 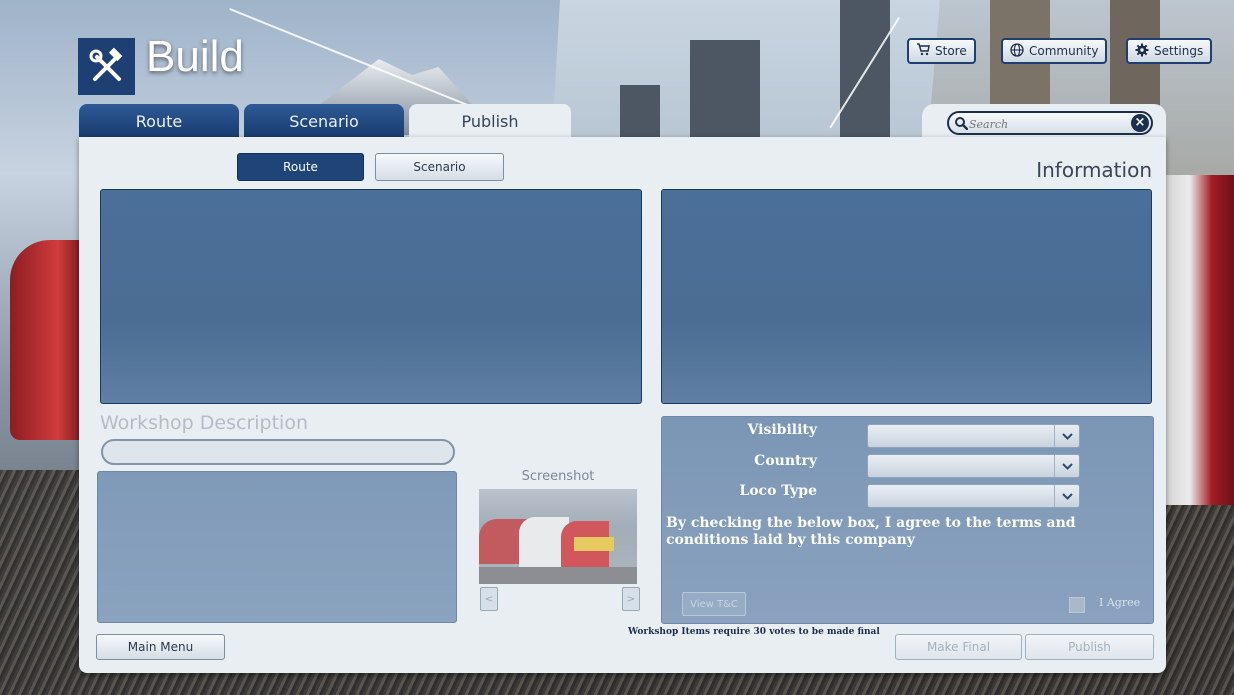 I want to click on route-mode-button: Route, so click(x=300, y=167).